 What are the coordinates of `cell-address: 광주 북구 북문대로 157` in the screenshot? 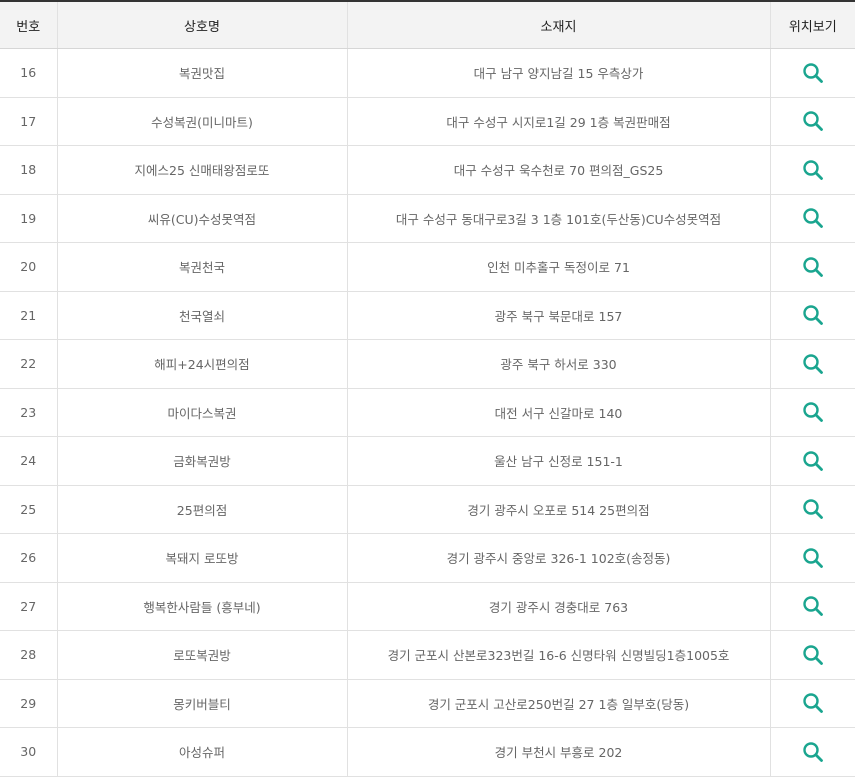 It's located at (558, 315).